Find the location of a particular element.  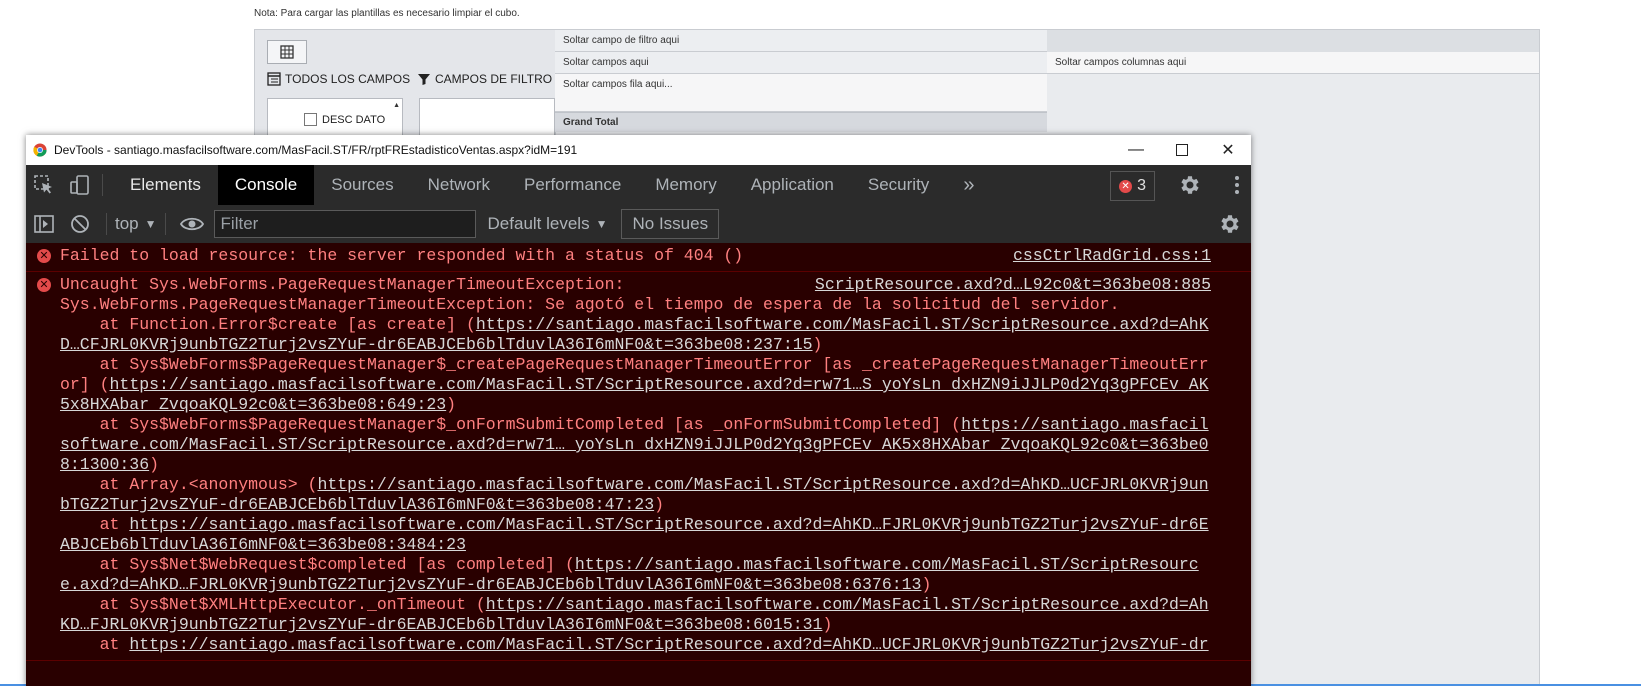

stack-frame-text: at Sys$Net$XMLHttpExecutor._onTimeout ( is located at coordinates (273, 604).